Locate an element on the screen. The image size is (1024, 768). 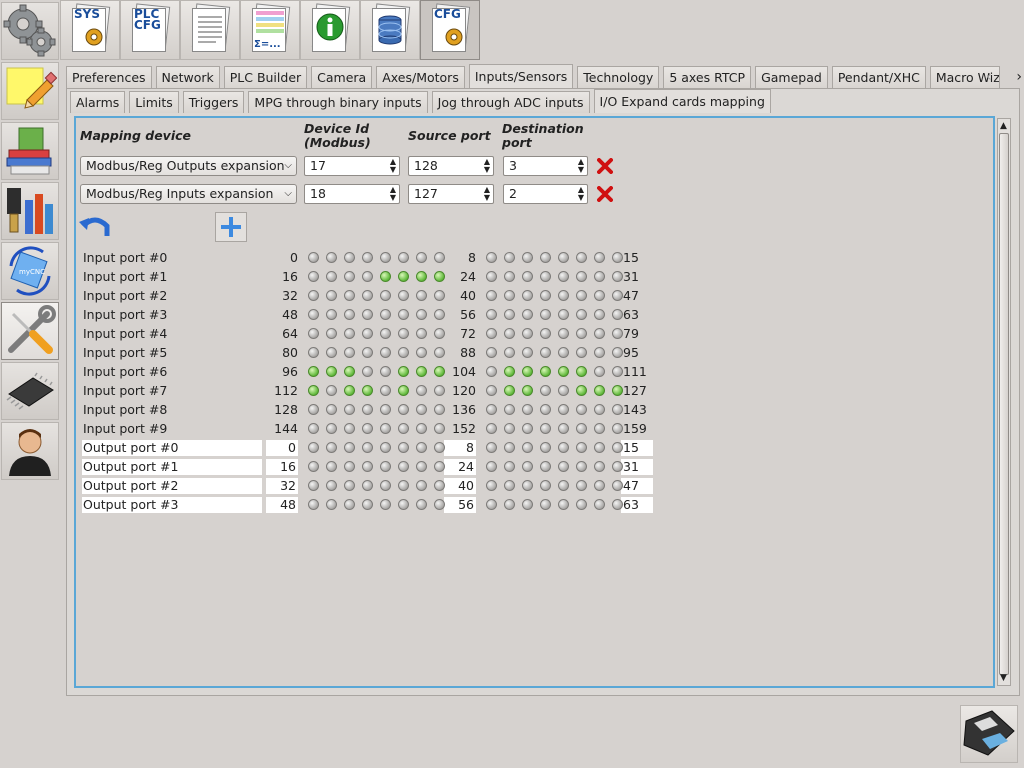
tab-5-axes-rtcp: 5 axes RTCP is located at coordinates (707, 77).